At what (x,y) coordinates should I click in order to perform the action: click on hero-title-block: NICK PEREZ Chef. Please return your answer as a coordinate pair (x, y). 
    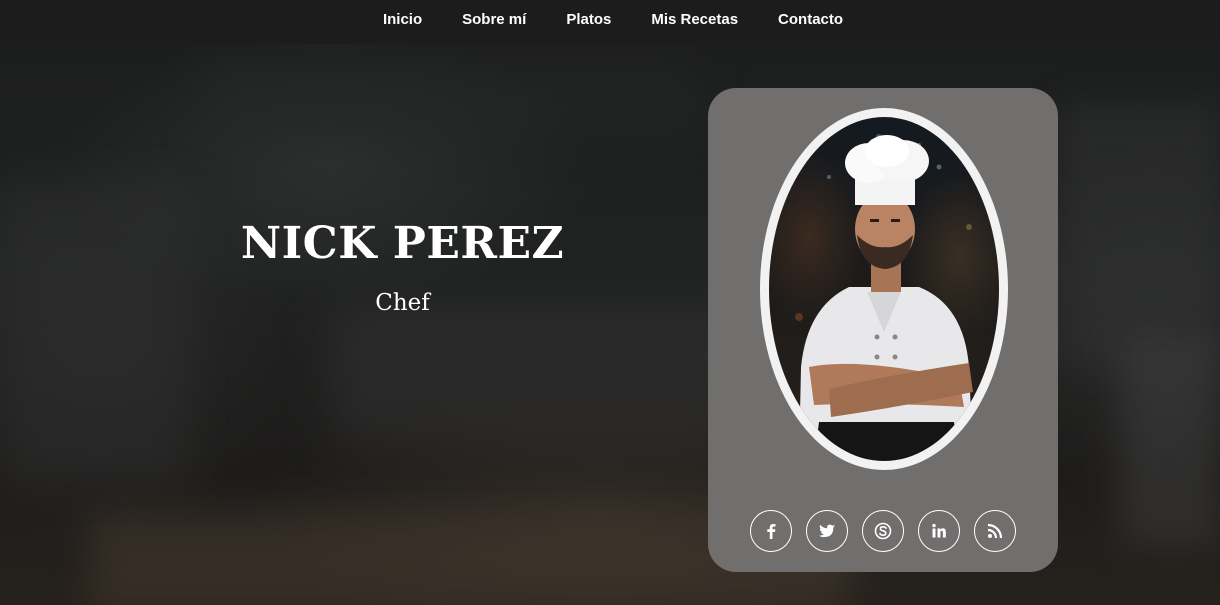
    Looking at the image, I should click on (402, 265).